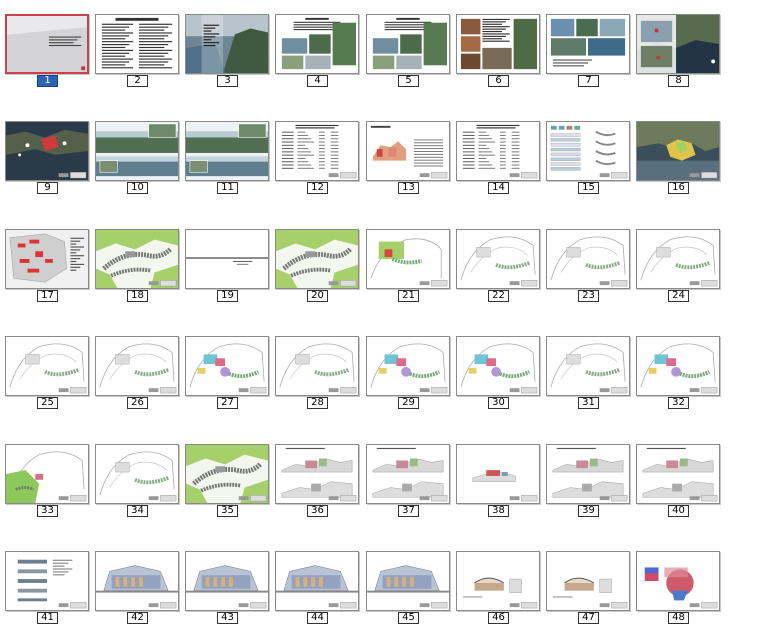 This screenshot has height=634, width=760. I want to click on page-number-label: 37, so click(408, 511).